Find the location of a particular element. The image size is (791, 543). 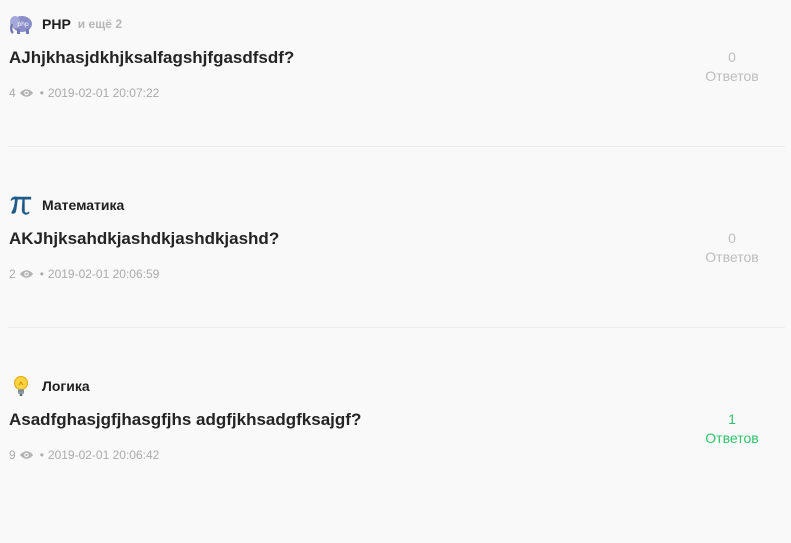

question-date: 2019-02-01 20:06:59 is located at coordinates (103, 274).